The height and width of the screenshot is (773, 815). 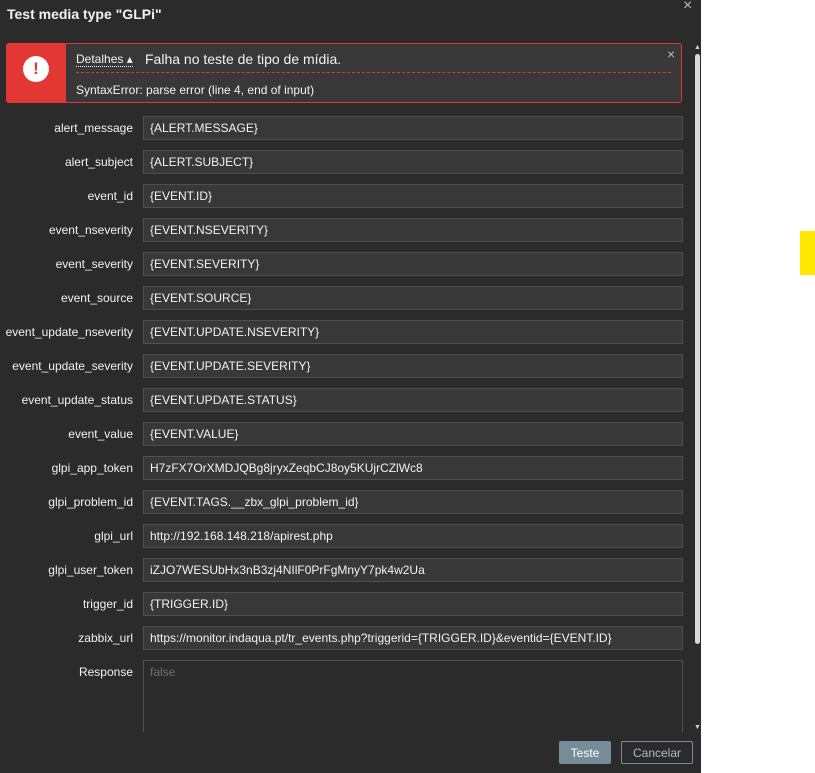 I want to click on param-row: event_severity {EVENT.SEVERITY}, so click(x=347, y=264).